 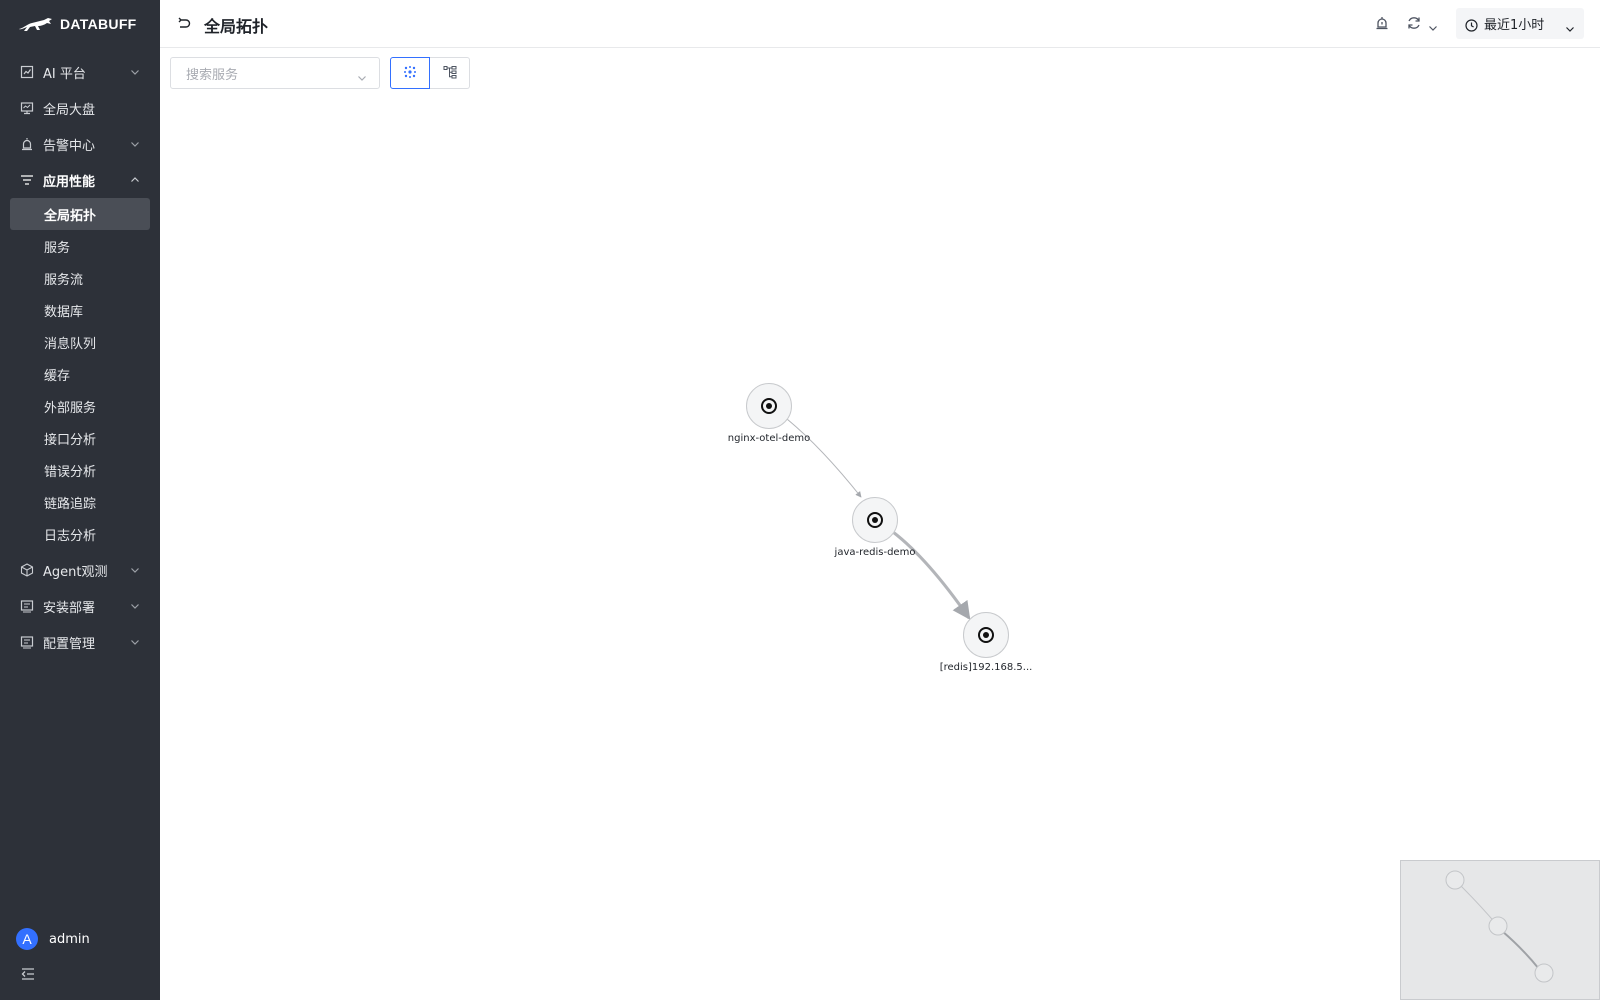 I want to click on sidebar-item-install-deploy: 安装部署, so click(x=80, y=606).